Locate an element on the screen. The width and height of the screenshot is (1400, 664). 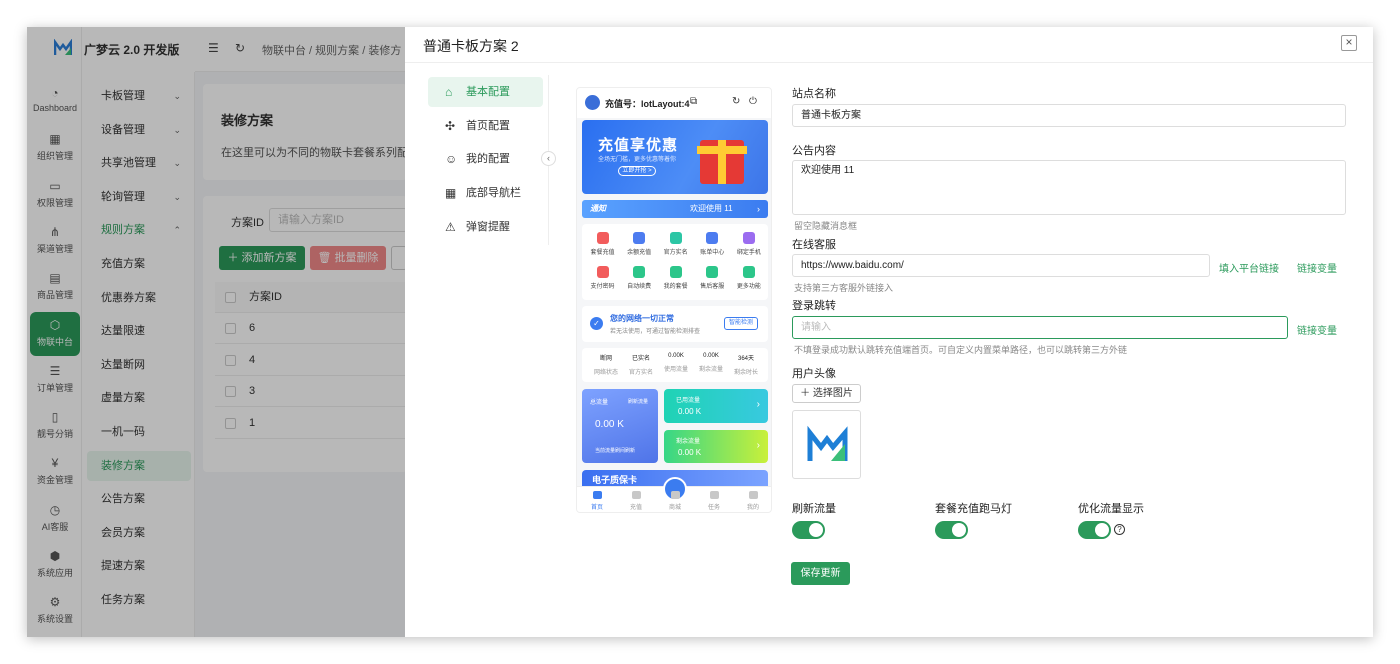
phone-bottom-nav: 首页 充值 商城 任务 我的 is located at coordinates (674, 494).